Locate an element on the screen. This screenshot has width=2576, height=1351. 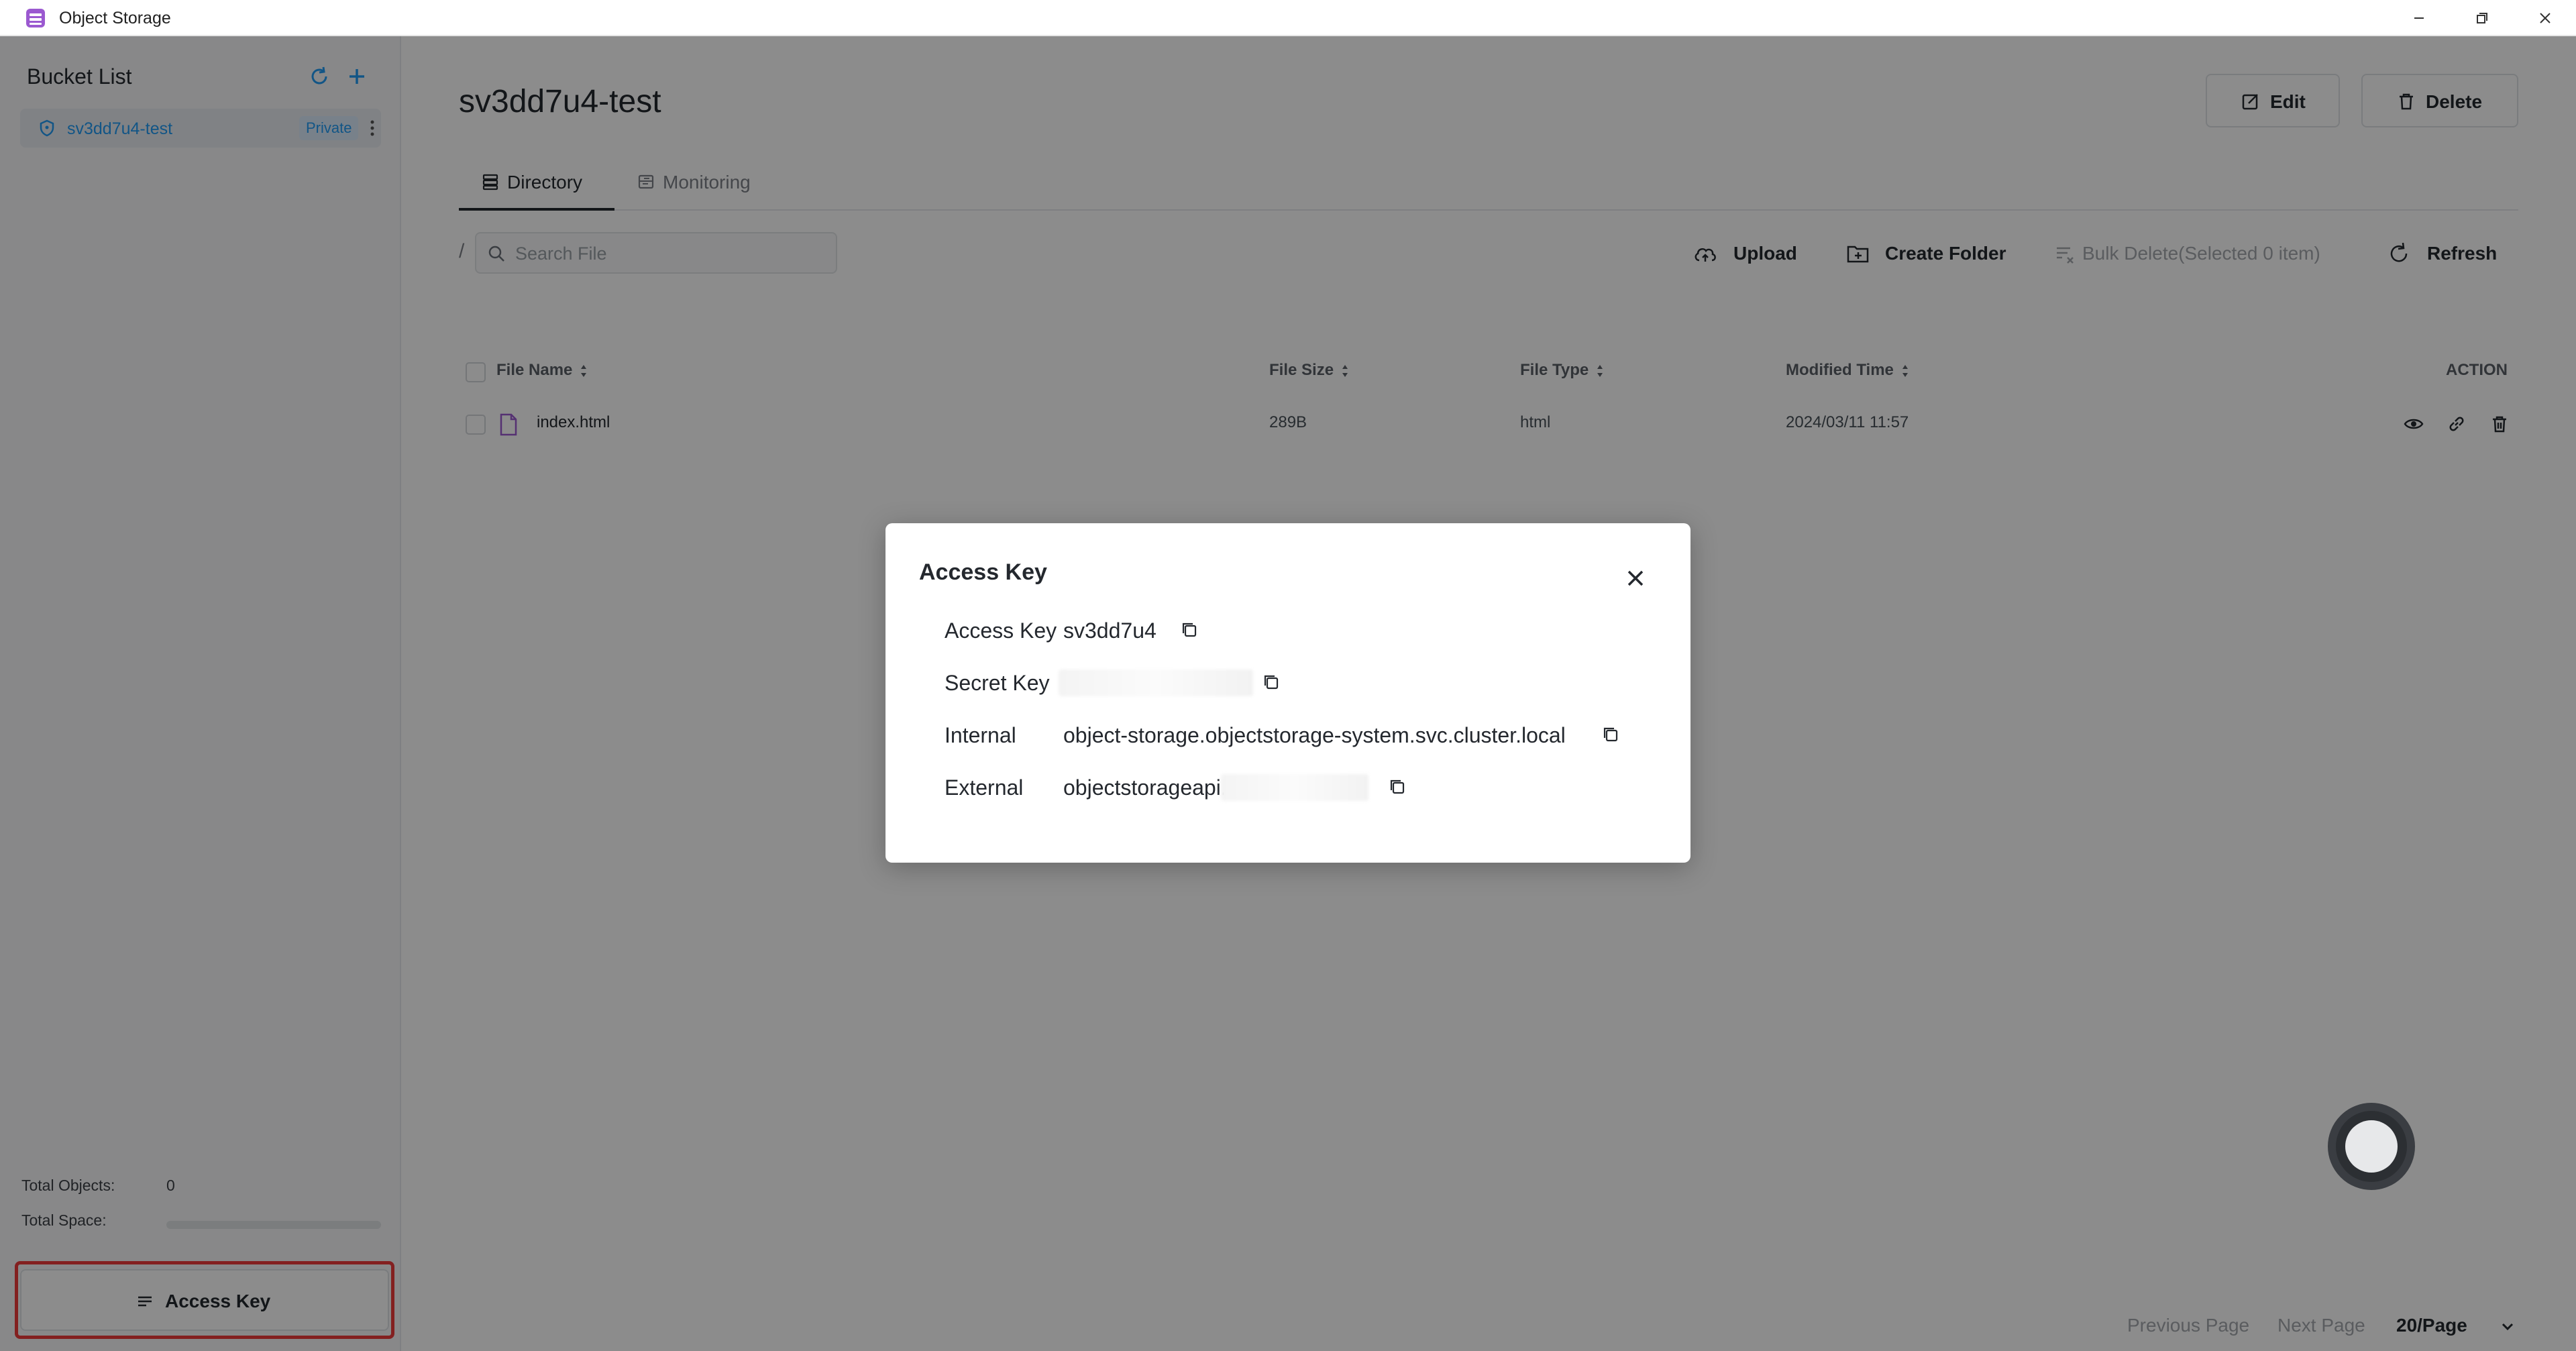
access-key-value: sv3dd7u4 is located at coordinates (1110, 630).